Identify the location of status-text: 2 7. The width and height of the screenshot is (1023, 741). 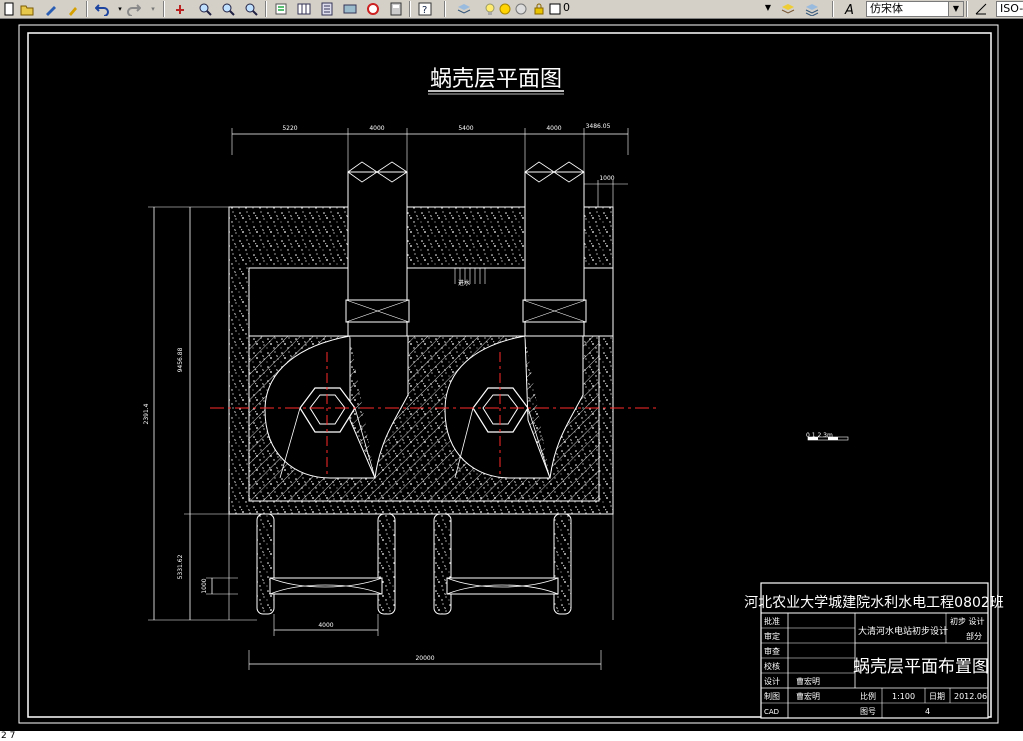
(8, 736).